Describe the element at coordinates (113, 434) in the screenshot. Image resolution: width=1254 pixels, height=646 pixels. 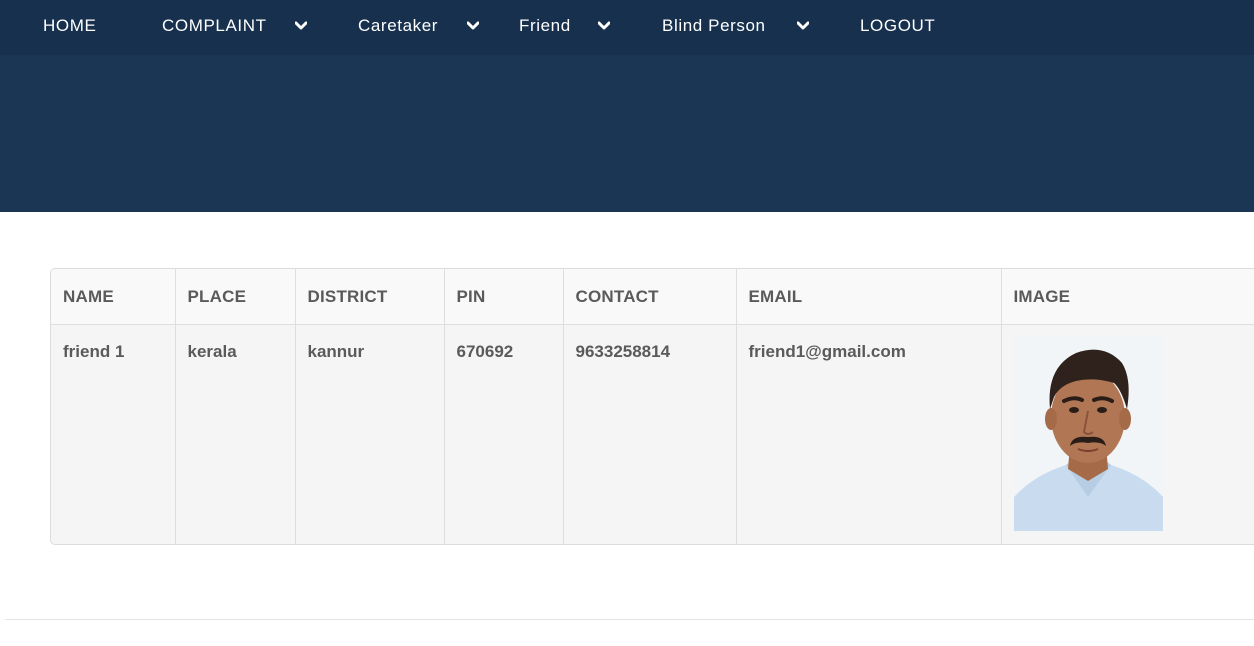
I see `cell-name: friend 1` at that location.